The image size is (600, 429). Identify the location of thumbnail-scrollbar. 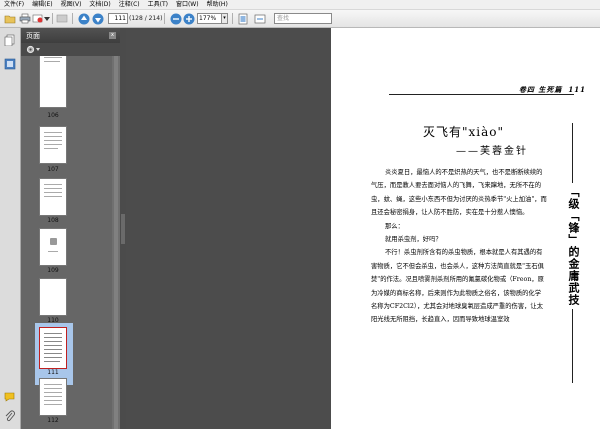
(116, 242).